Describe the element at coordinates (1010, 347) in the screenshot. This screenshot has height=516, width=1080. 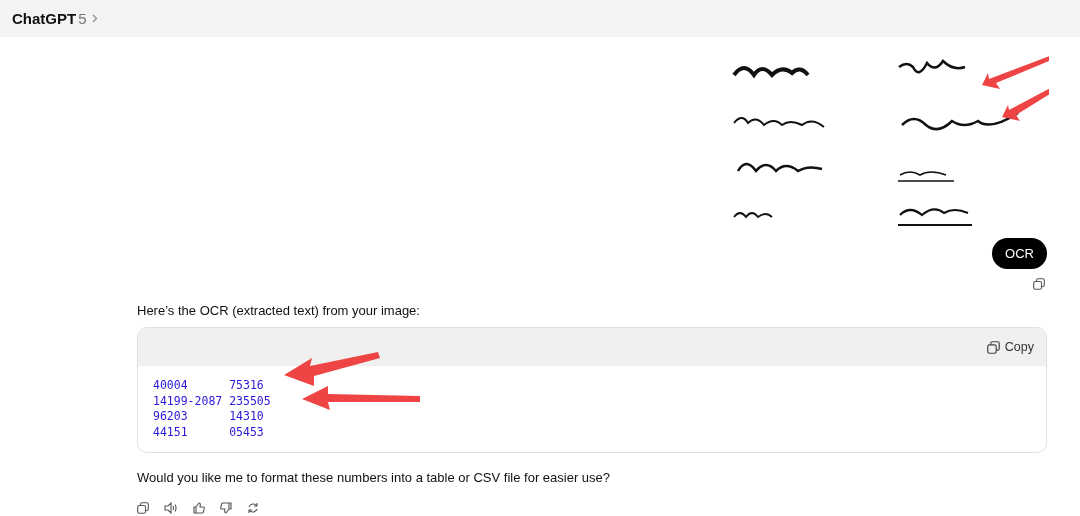
I see `copy-button: Copy` at that location.